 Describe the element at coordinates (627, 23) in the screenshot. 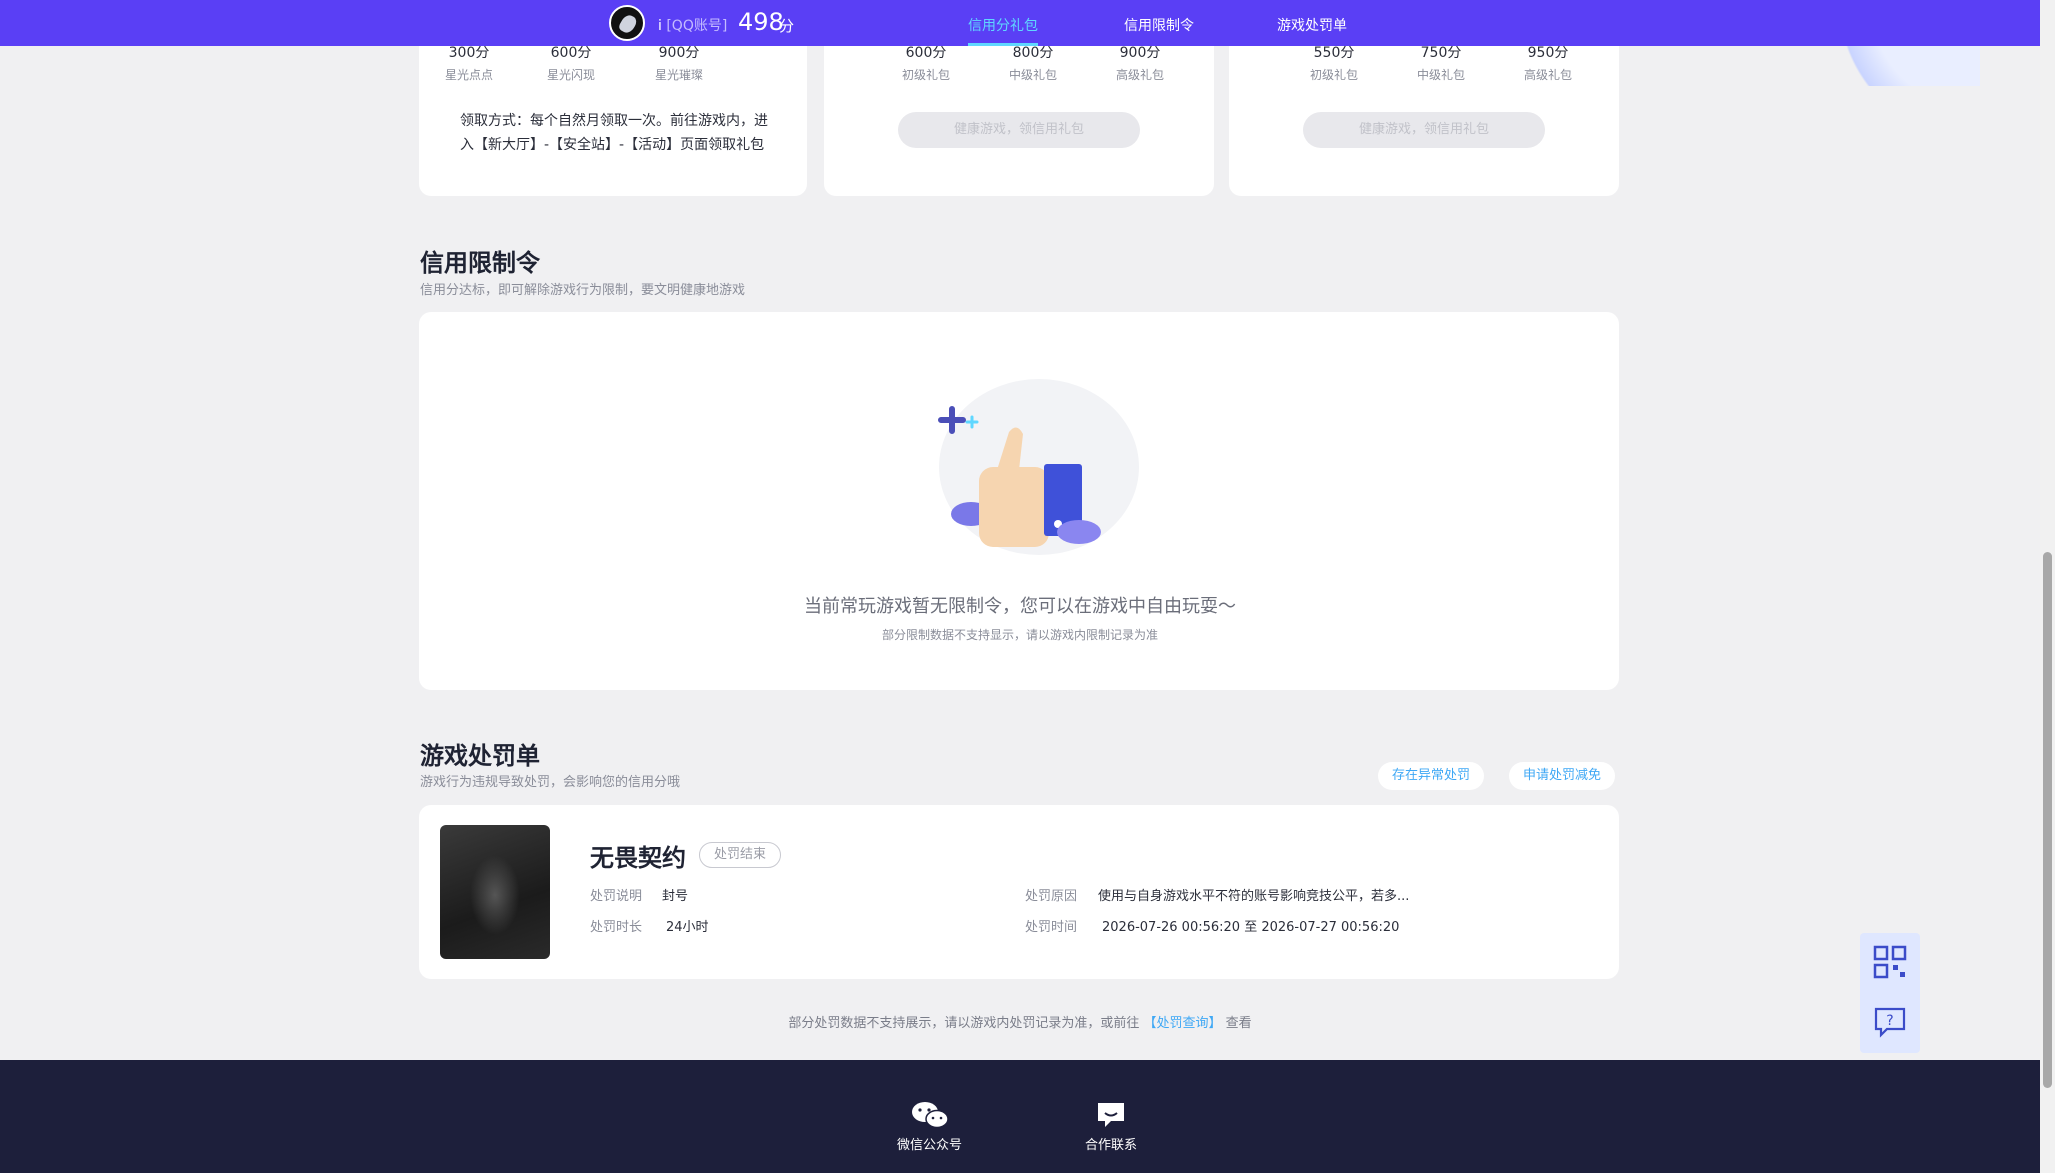

I see `avatar` at that location.